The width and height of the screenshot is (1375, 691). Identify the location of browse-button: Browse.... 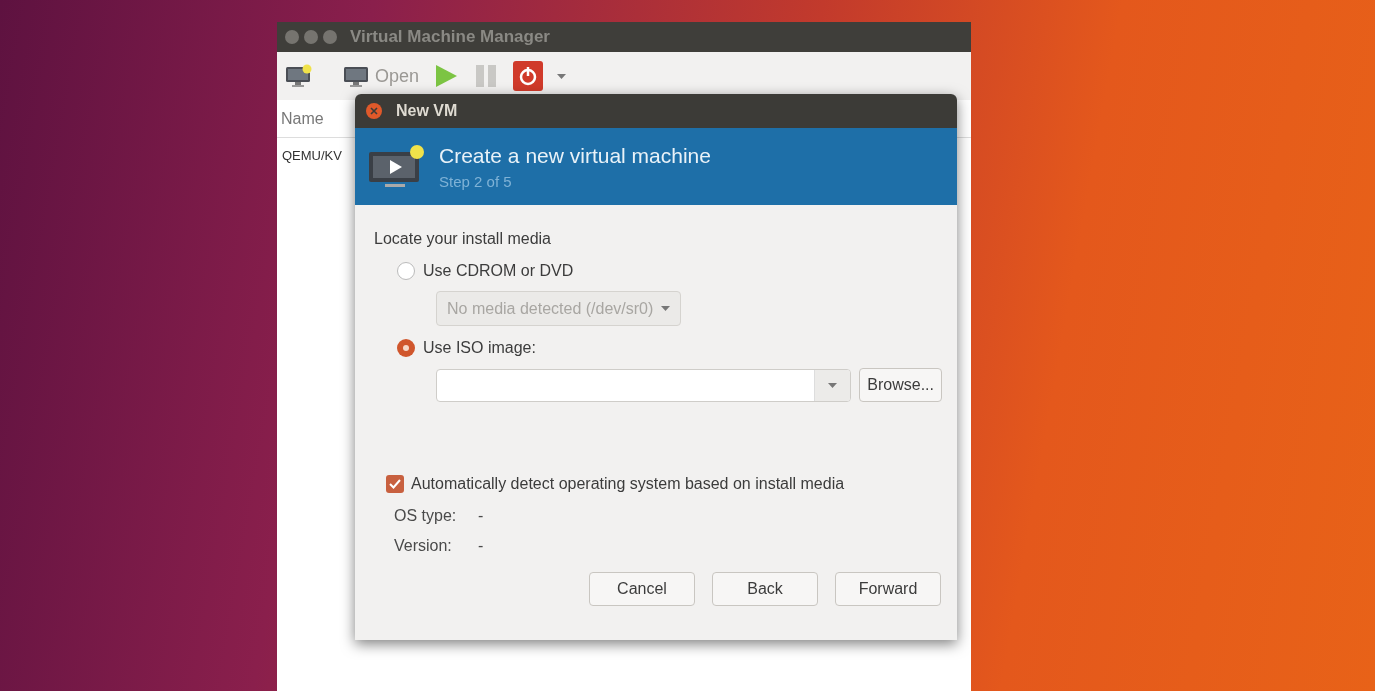
(900, 385).